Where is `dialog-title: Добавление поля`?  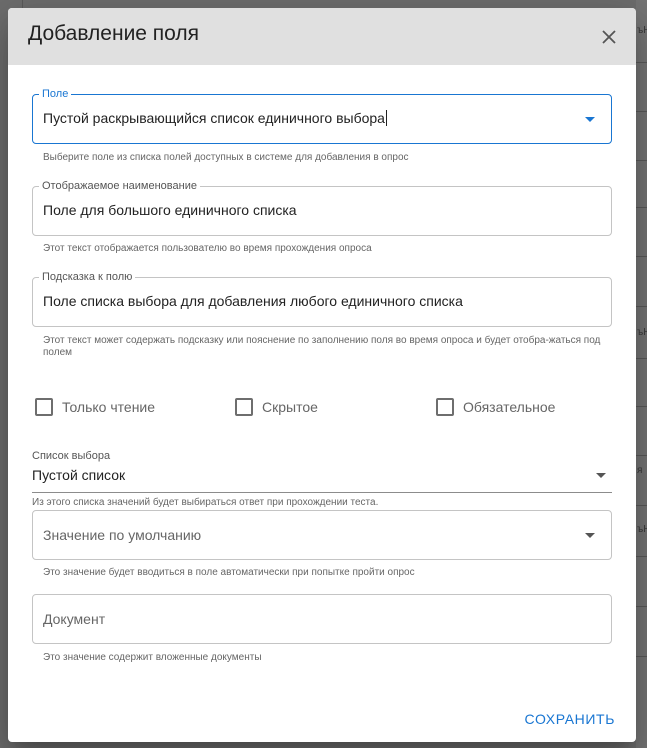 dialog-title: Добавление поля is located at coordinates (114, 33).